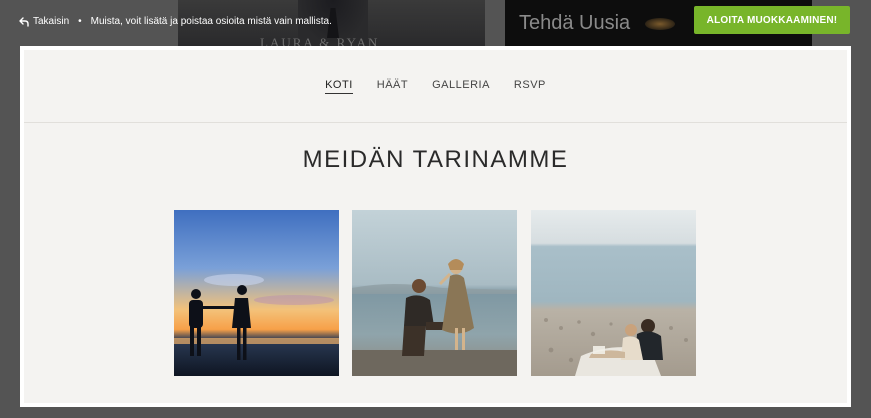 This screenshot has height=418, width=871. Describe the element at coordinates (392, 86) in the screenshot. I see `nav-item-haat: HÄÄT` at that location.